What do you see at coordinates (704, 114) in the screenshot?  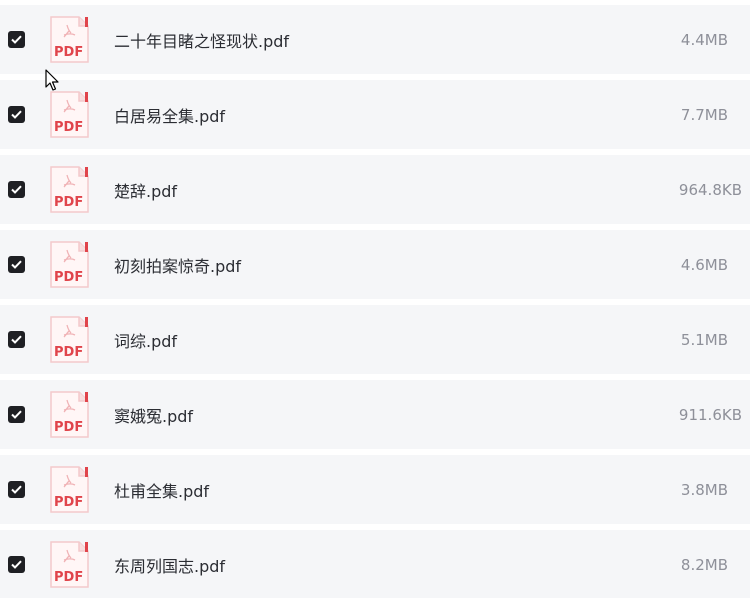 I see `file-size: 7.7MB` at bounding box center [704, 114].